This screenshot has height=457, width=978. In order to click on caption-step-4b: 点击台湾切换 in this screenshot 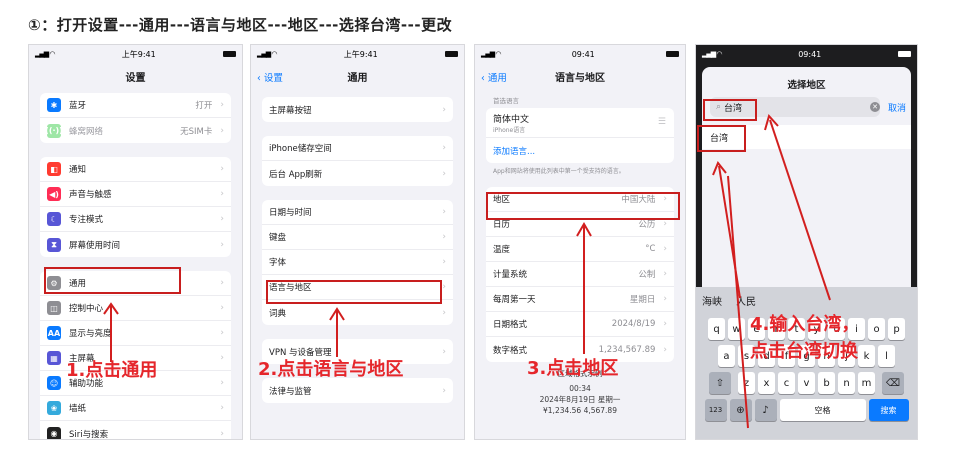, I will do `click(804, 351)`.